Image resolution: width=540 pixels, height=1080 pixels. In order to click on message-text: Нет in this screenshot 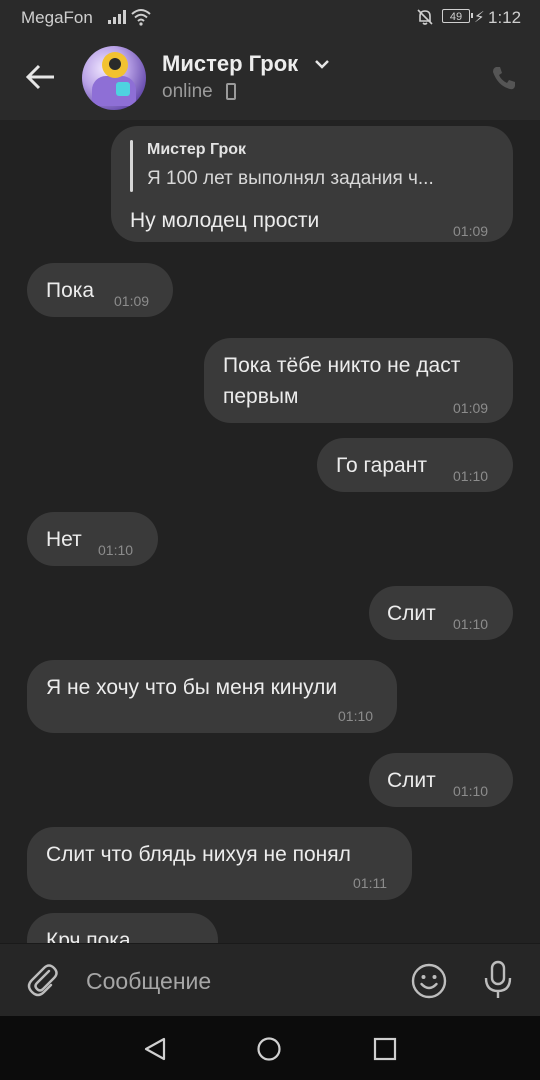, I will do `click(64, 539)`.